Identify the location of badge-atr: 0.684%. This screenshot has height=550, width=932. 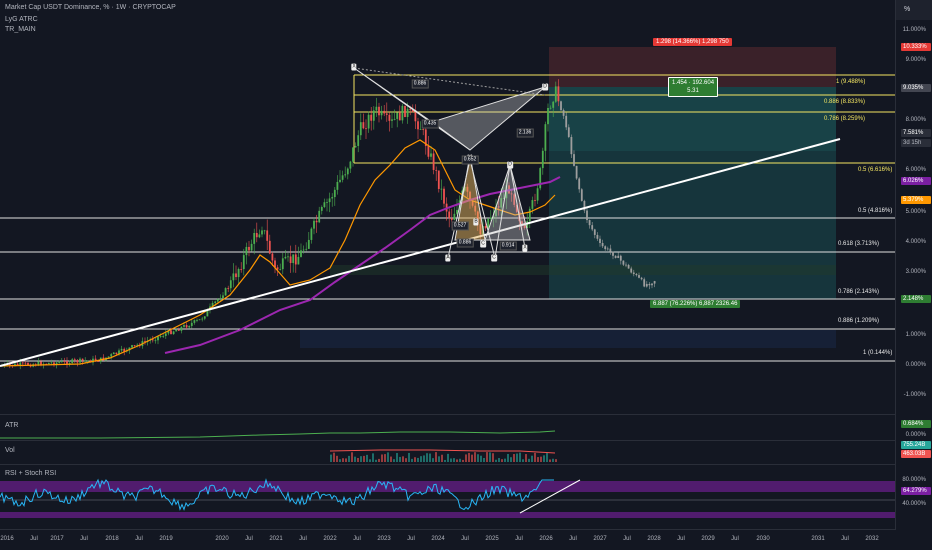
(916, 424).